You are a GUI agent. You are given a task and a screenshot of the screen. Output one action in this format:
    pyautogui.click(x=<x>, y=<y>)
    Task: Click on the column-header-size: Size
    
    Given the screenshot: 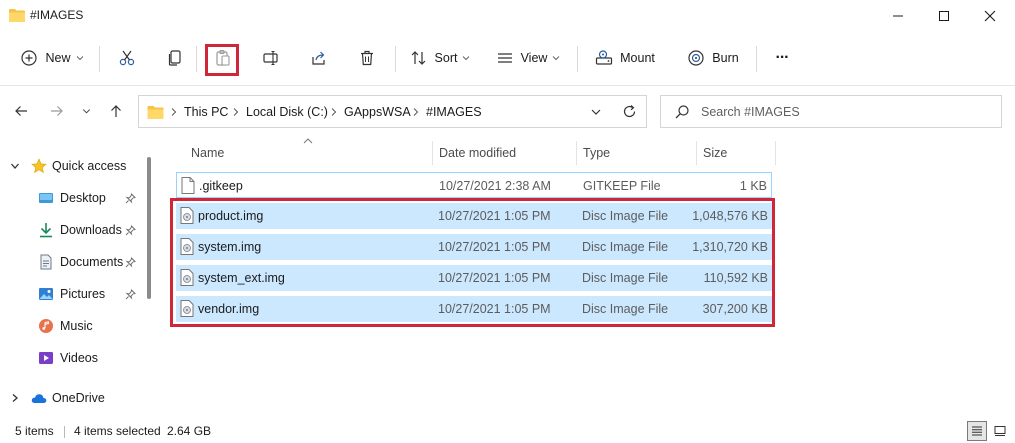 What is the action you would take?
    pyautogui.click(x=715, y=153)
    